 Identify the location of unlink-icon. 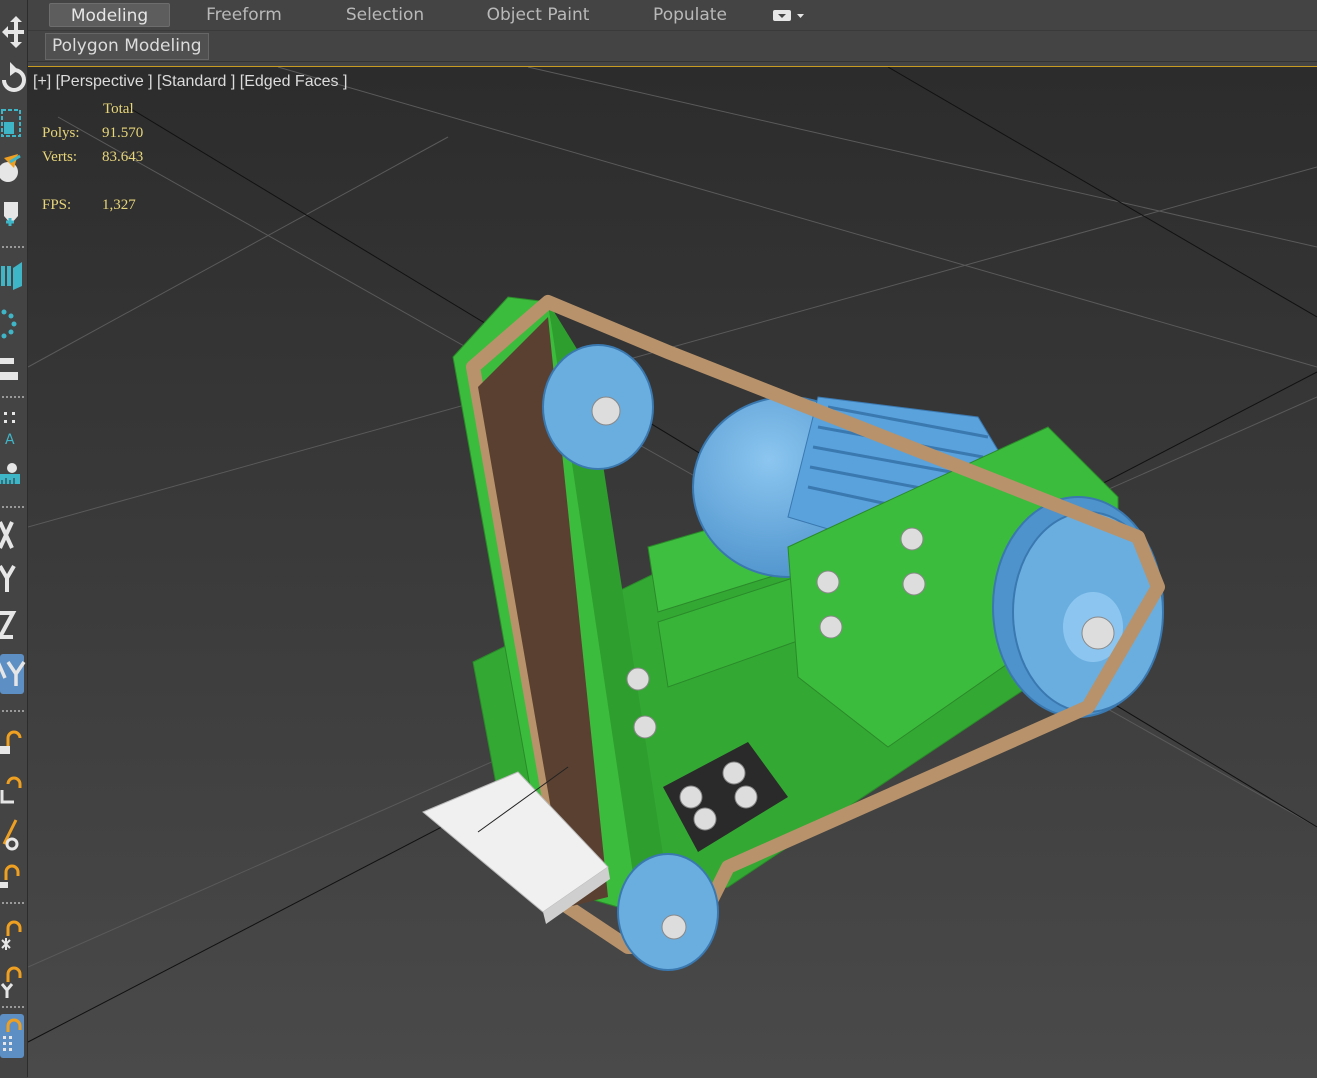
(13, 786).